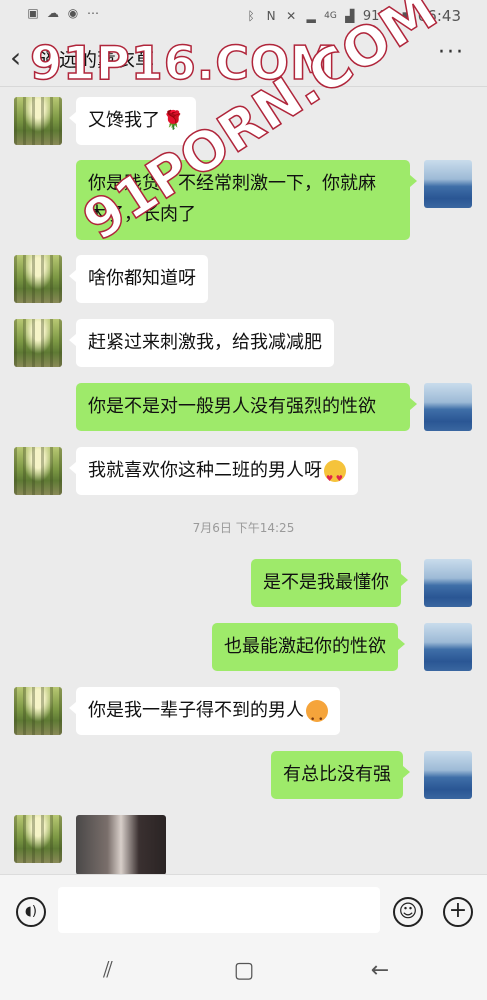  What do you see at coordinates (33, 13) in the screenshot?
I see `gallery-icon: ▣` at bounding box center [33, 13].